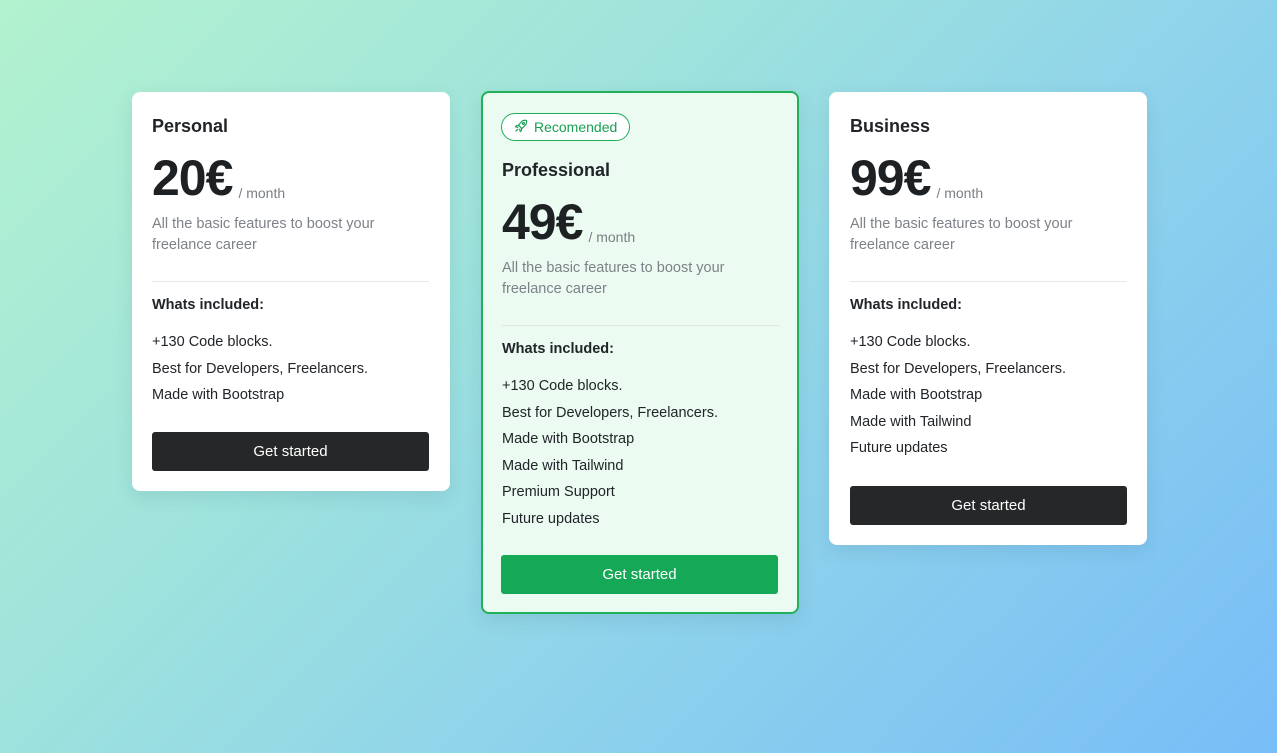 The image size is (1277, 753). What do you see at coordinates (192, 178) in the screenshot?
I see `plan-price: 20€` at bounding box center [192, 178].